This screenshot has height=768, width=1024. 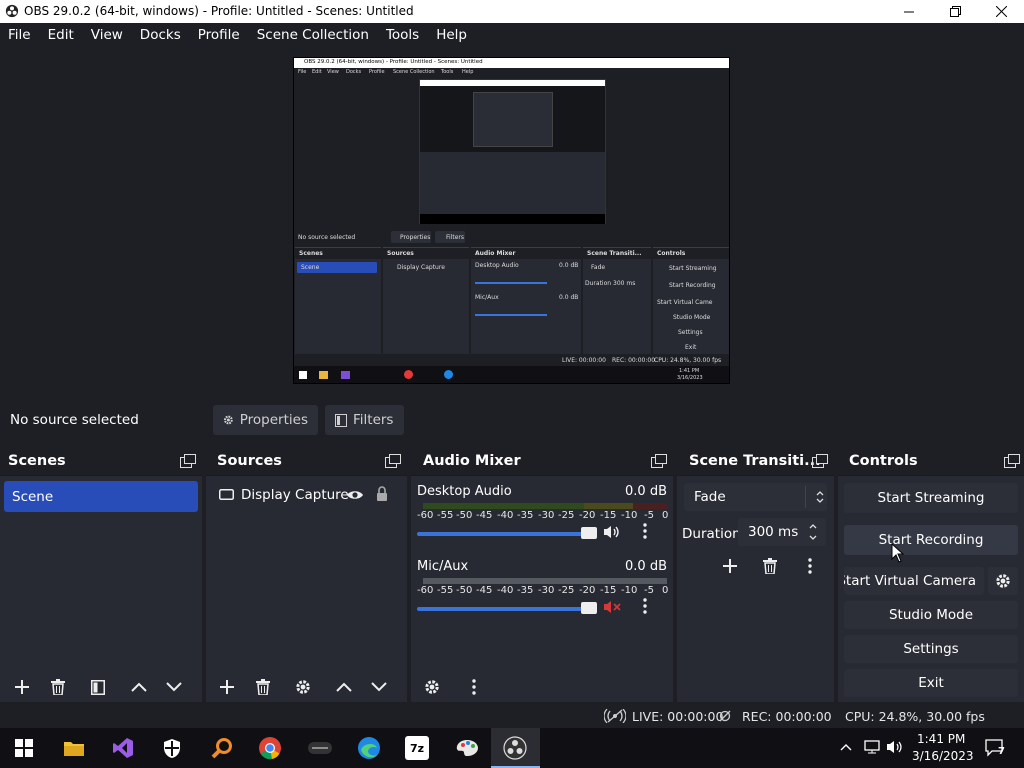 I want to click on menu-file: File, so click(x=19, y=35).